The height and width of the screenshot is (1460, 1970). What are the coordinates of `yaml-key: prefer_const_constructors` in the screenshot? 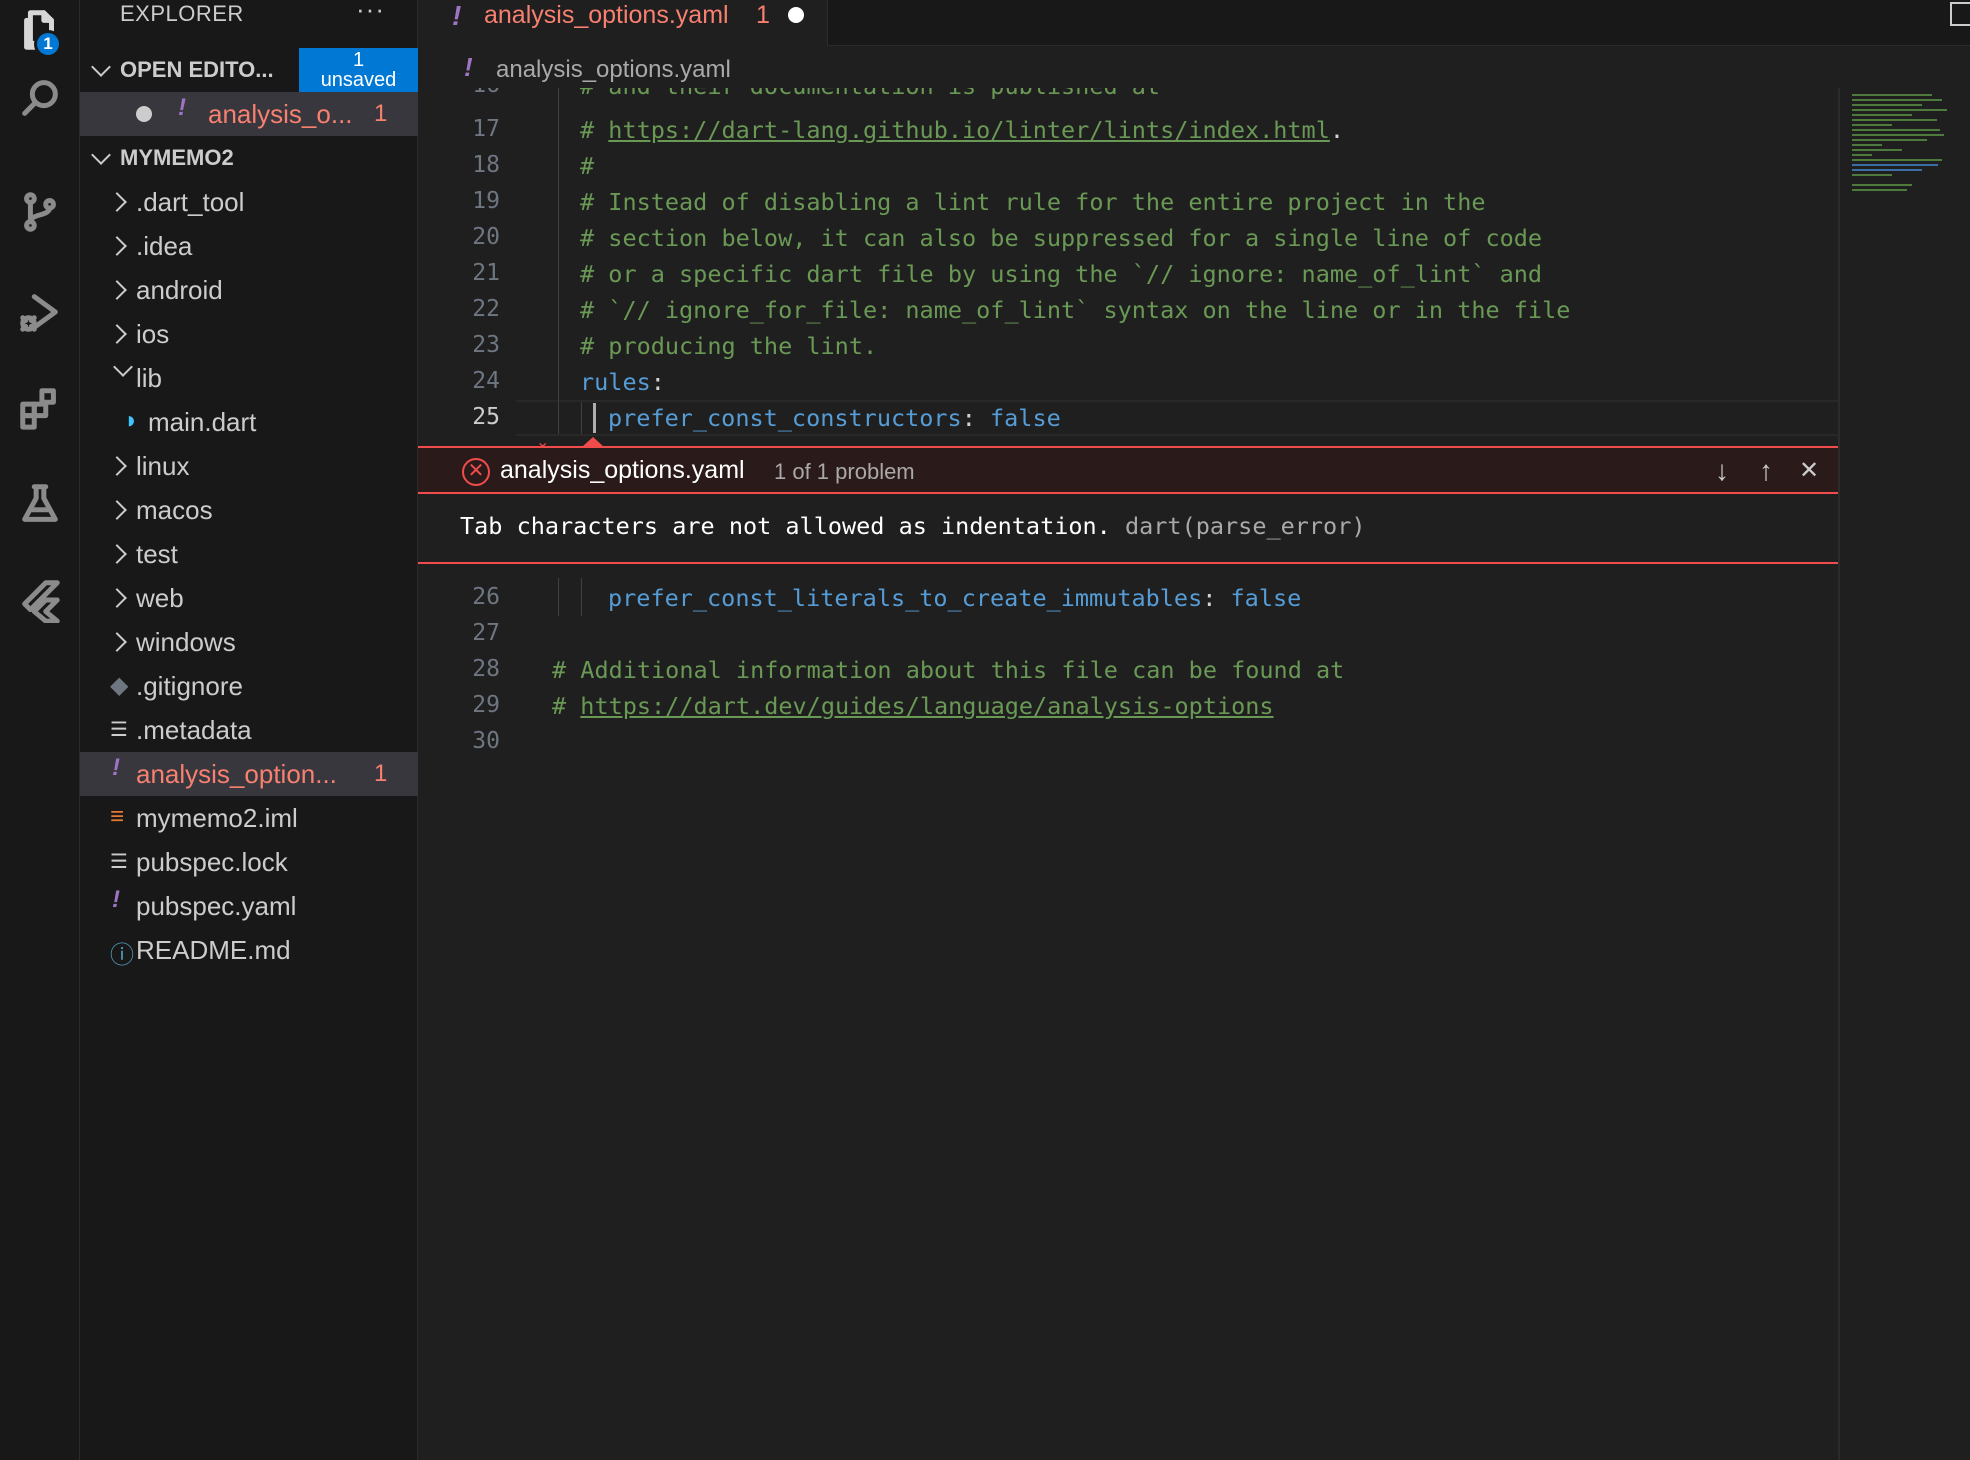 It's located at (785, 418).